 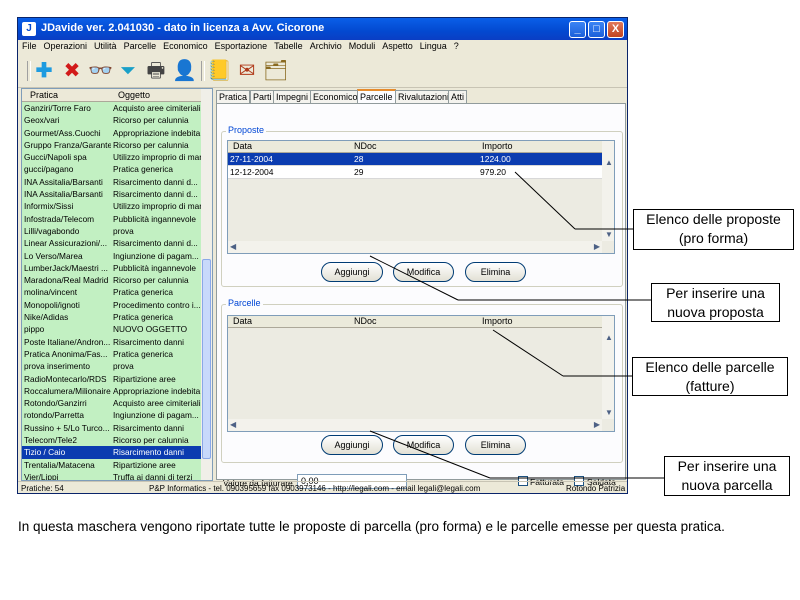 What do you see at coordinates (713, 229) in the screenshot?
I see `callout-elenco-proposte: Elenco delle proposte (pro forma)` at bounding box center [713, 229].